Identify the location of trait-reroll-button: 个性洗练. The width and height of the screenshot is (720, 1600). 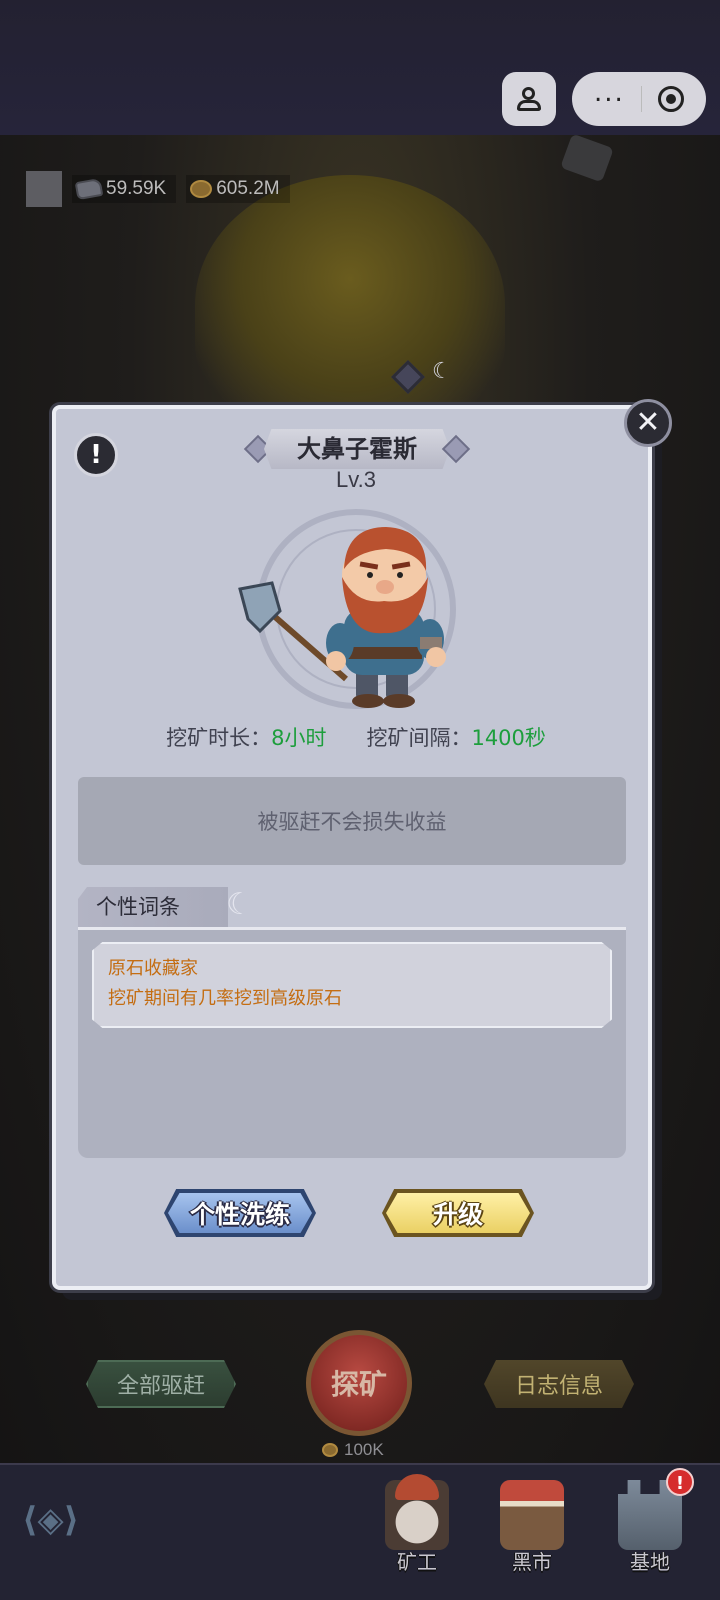
(240, 1213).